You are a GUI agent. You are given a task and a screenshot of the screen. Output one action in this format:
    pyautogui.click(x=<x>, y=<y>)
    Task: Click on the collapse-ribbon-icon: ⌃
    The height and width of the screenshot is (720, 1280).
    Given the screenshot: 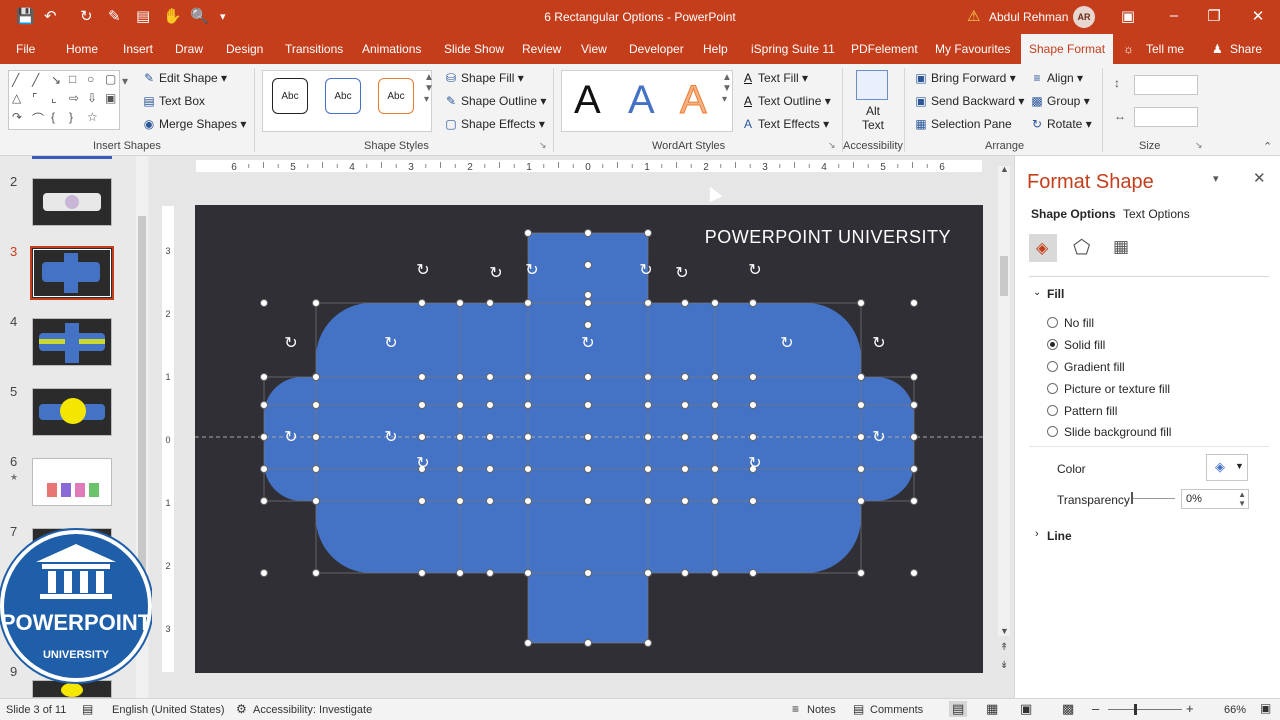 What is the action you would take?
    pyautogui.click(x=1267, y=146)
    